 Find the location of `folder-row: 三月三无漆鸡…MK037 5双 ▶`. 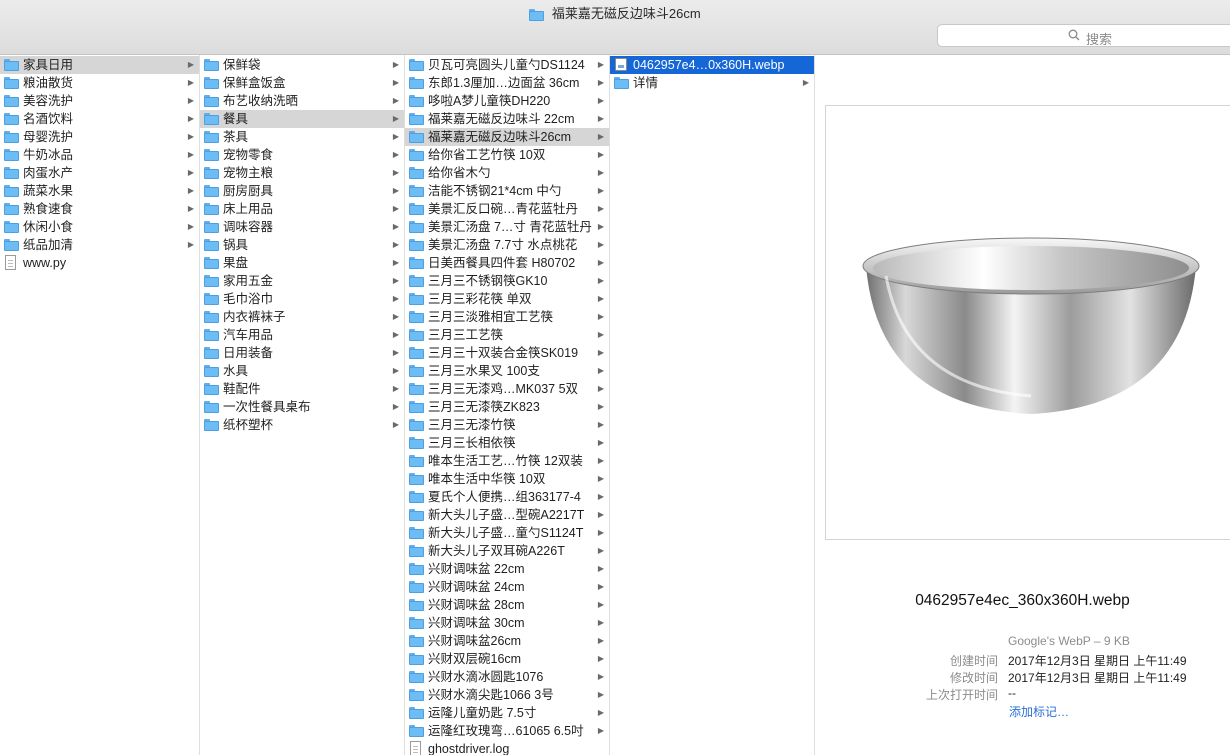

folder-row: 三月三无漆鸡…MK037 5双 ▶ is located at coordinates (507, 389).